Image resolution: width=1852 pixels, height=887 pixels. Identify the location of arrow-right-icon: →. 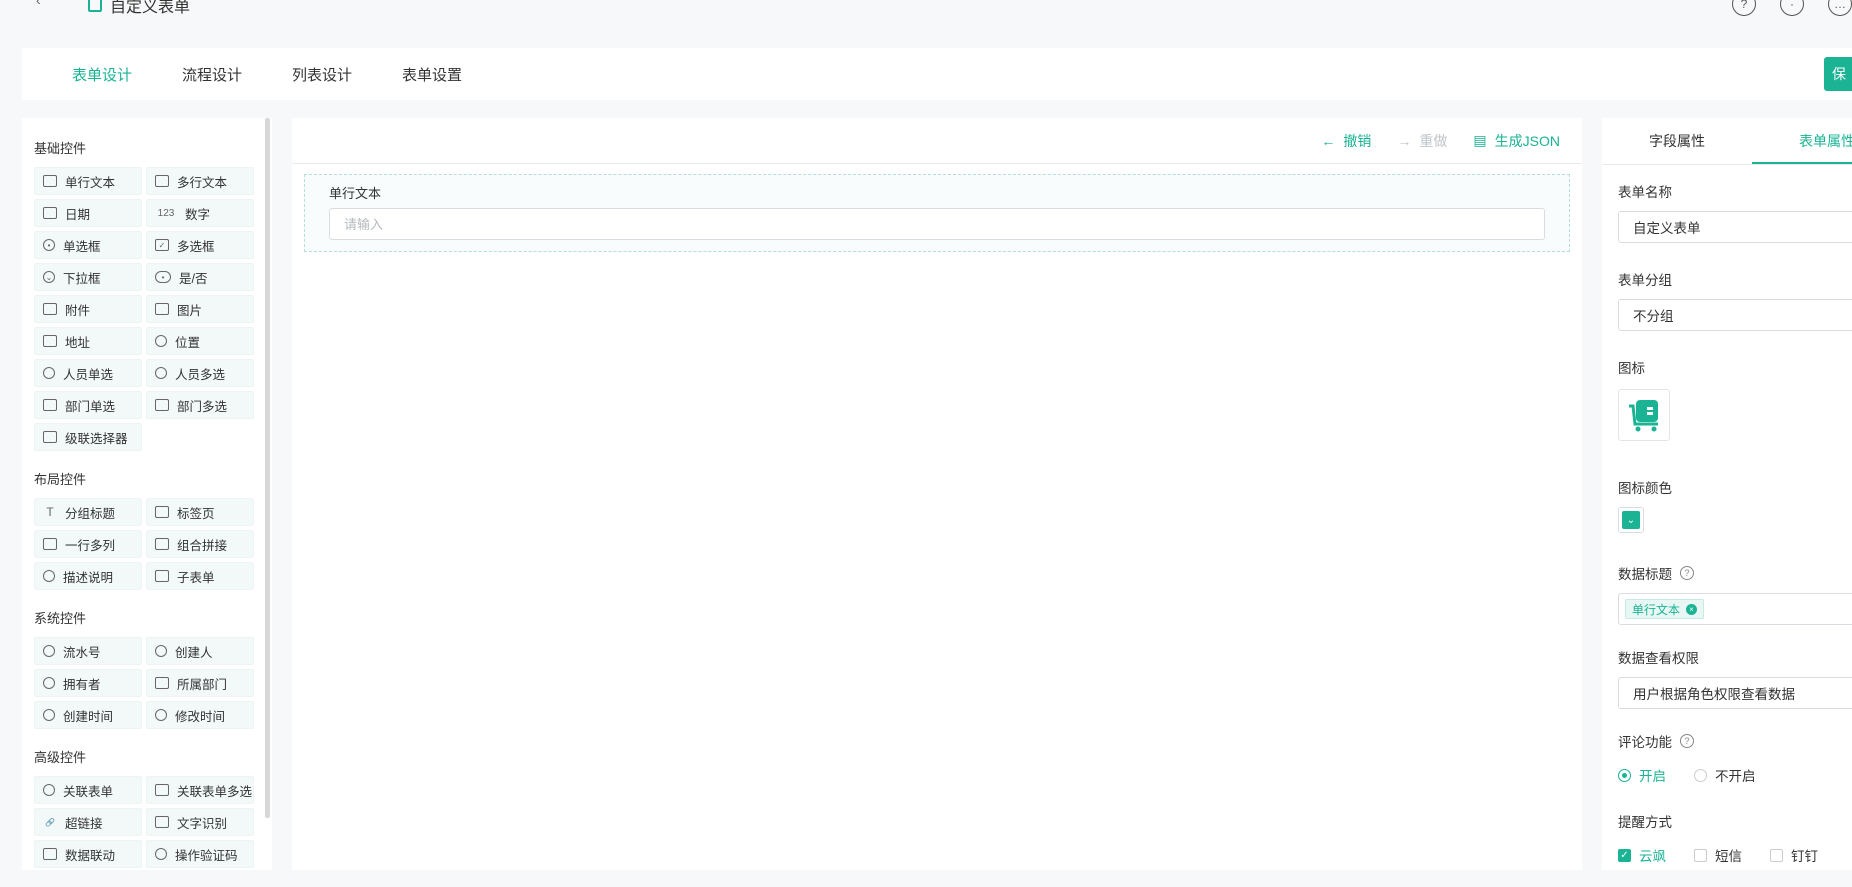
(1404, 140).